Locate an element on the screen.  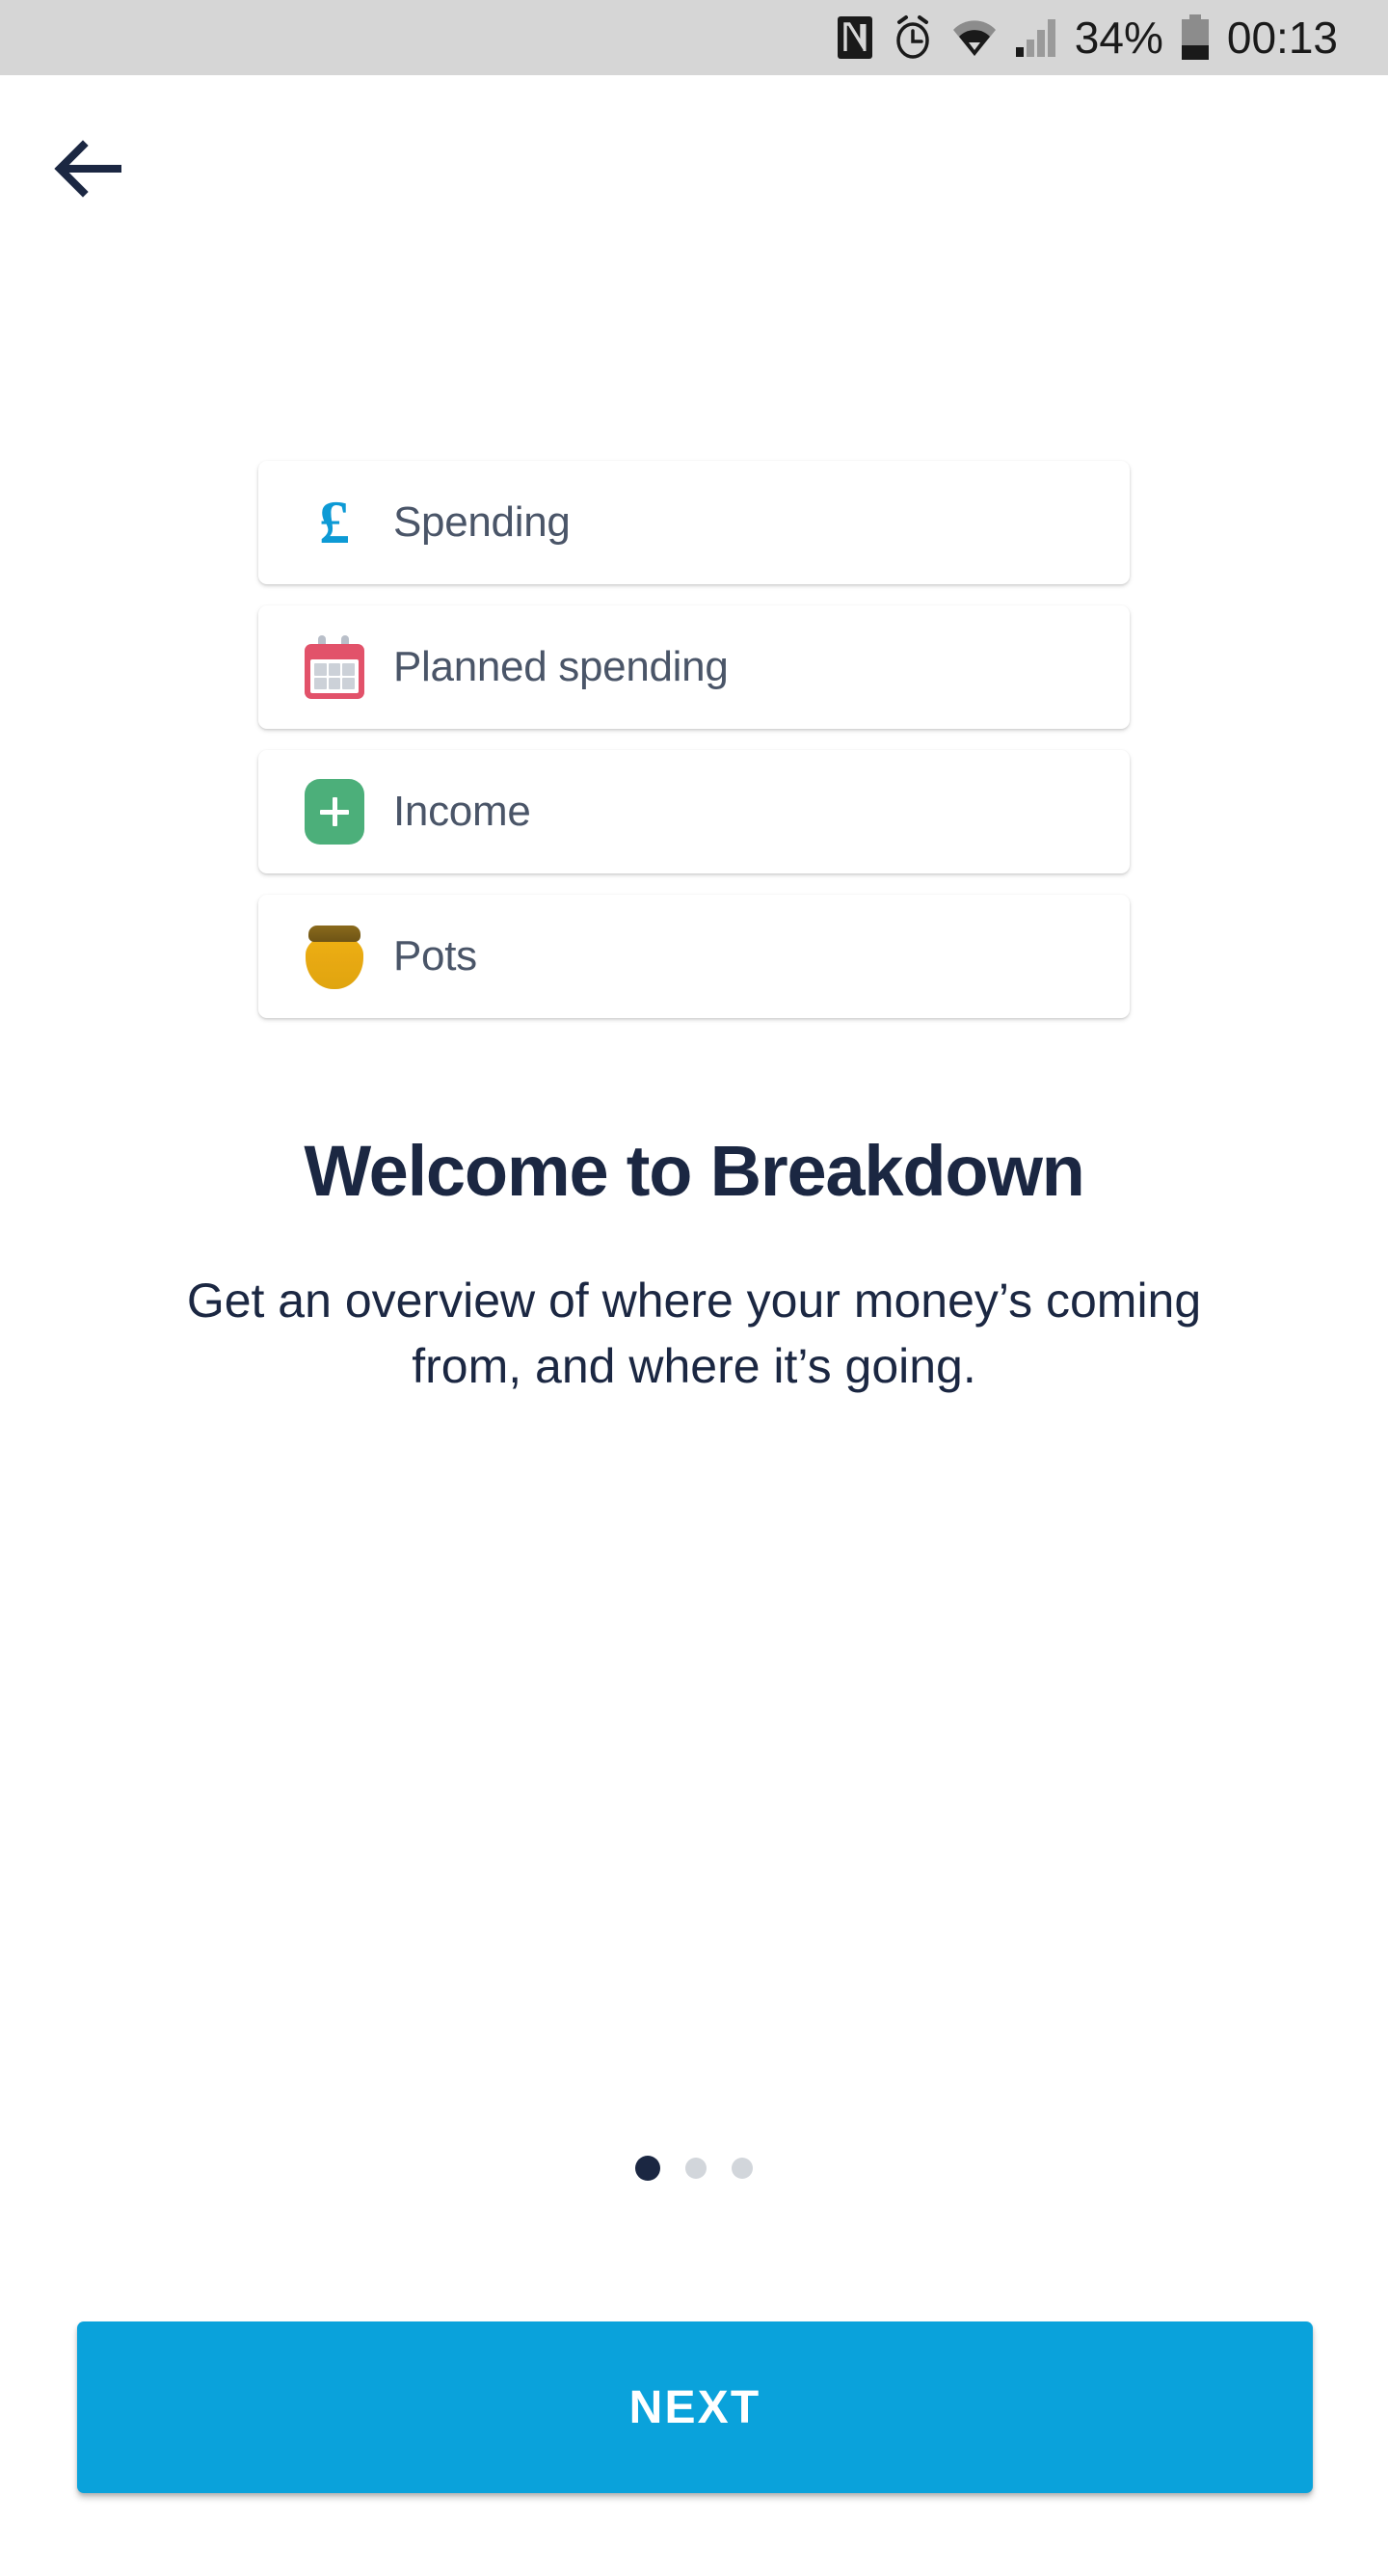
feature-card-label: Income is located at coordinates (462, 811).